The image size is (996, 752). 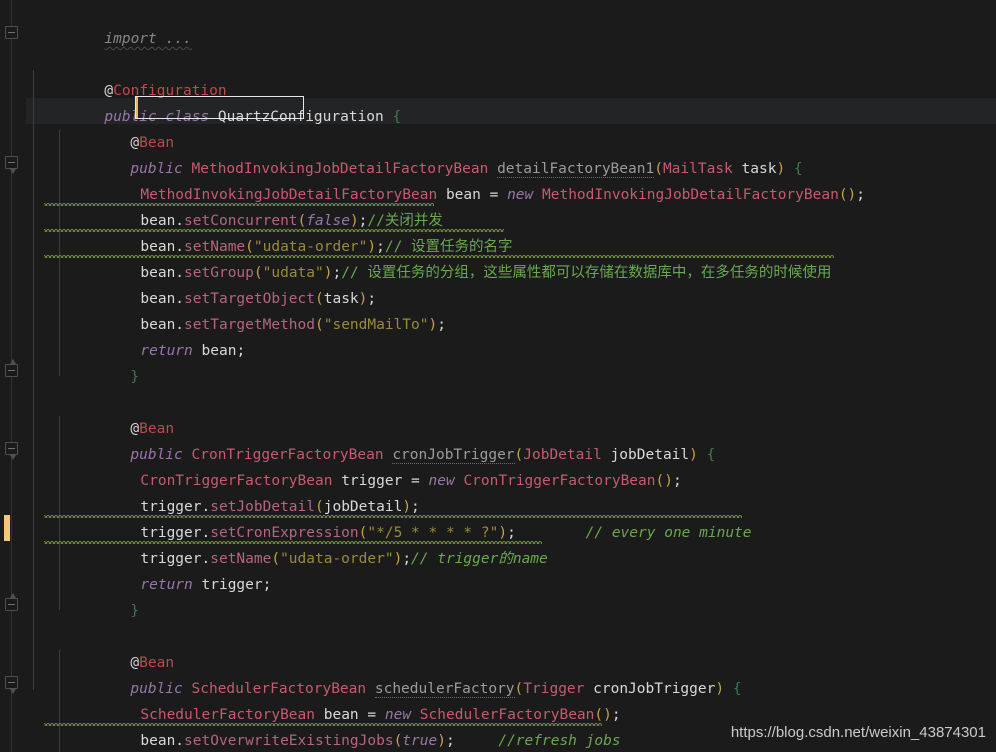 What do you see at coordinates (511, 335) in the screenshot?
I see `code-line-return-bean: return bean;` at bounding box center [511, 335].